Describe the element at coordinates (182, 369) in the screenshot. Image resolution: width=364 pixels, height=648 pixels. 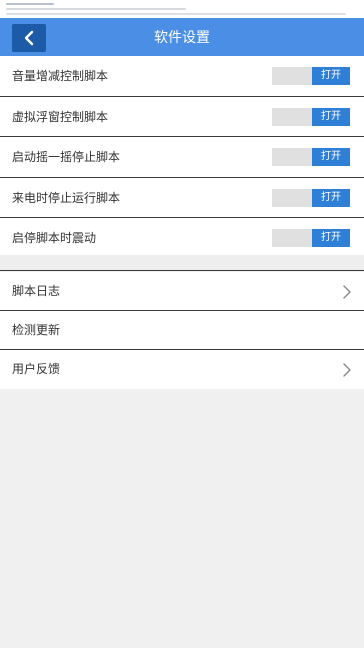
I see `menu-item-feedback: 用户反馈` at that location.